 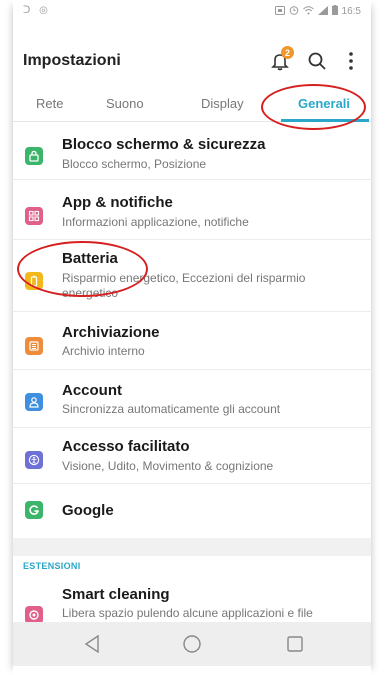 What do you see at coordinates (134, 164) in the screenshot?
I see `item-subtitle: Blocco schermo, Posizione` at bounding box center [134, 164].